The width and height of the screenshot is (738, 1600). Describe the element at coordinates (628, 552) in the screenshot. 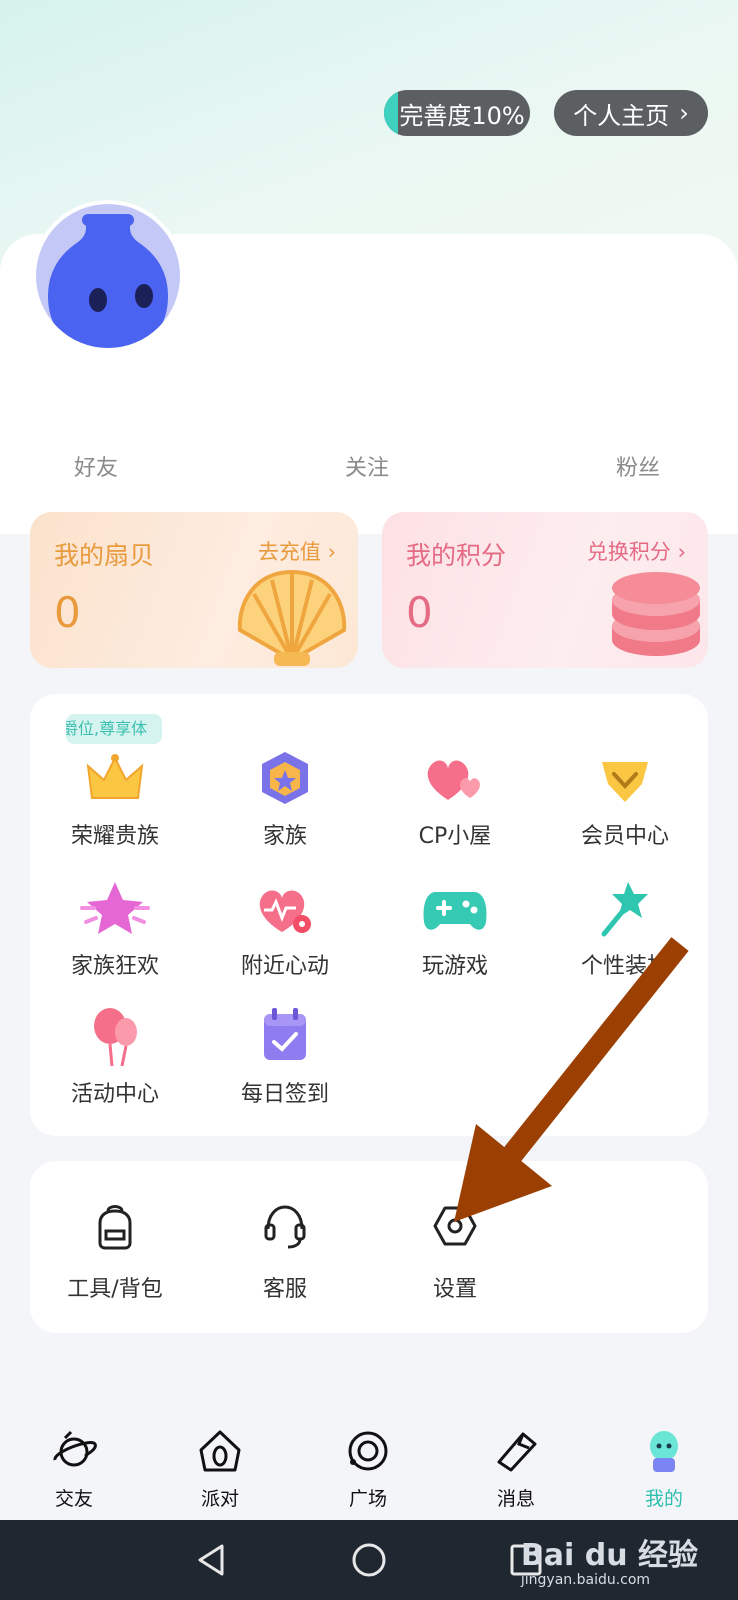

I see `exchange-points-label: 兑换积分` at that location.